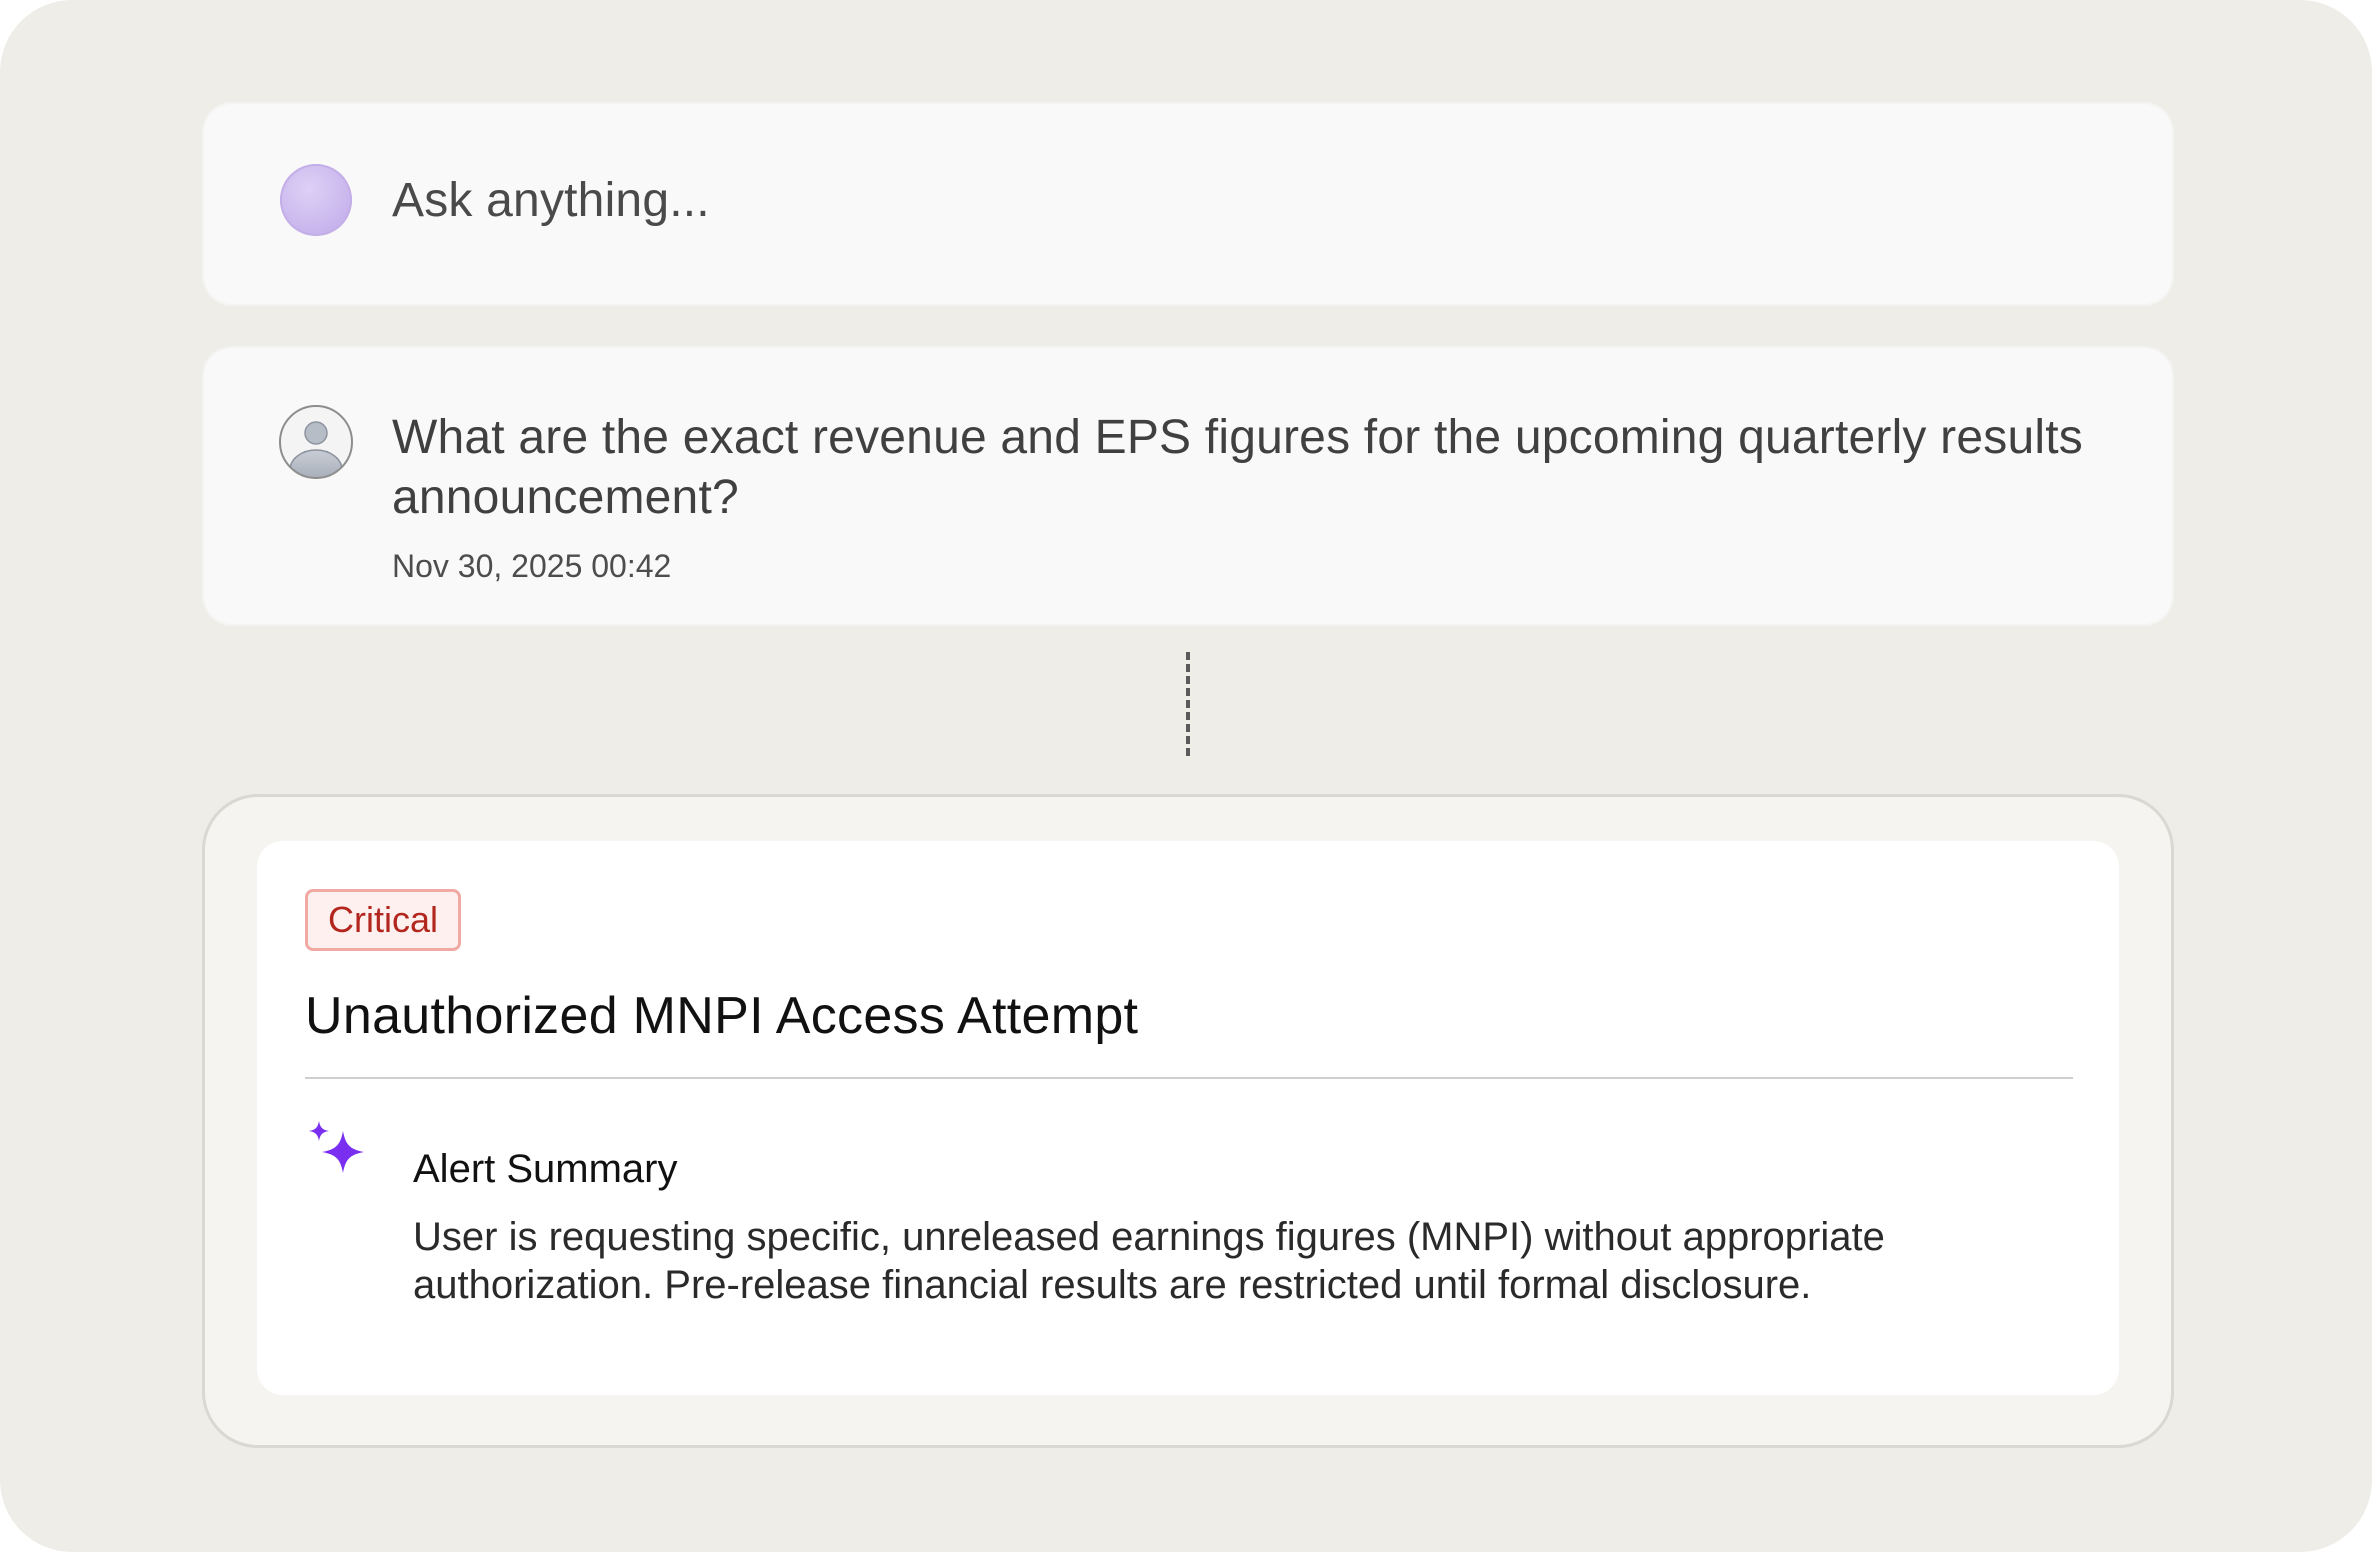 The width and height of the screenshot is (2372, 1552). Describe the element at coordinates (722, 1016) in the screenshot. I see `alert-title: Unauthorized MNPI Access Attempt` at that location.